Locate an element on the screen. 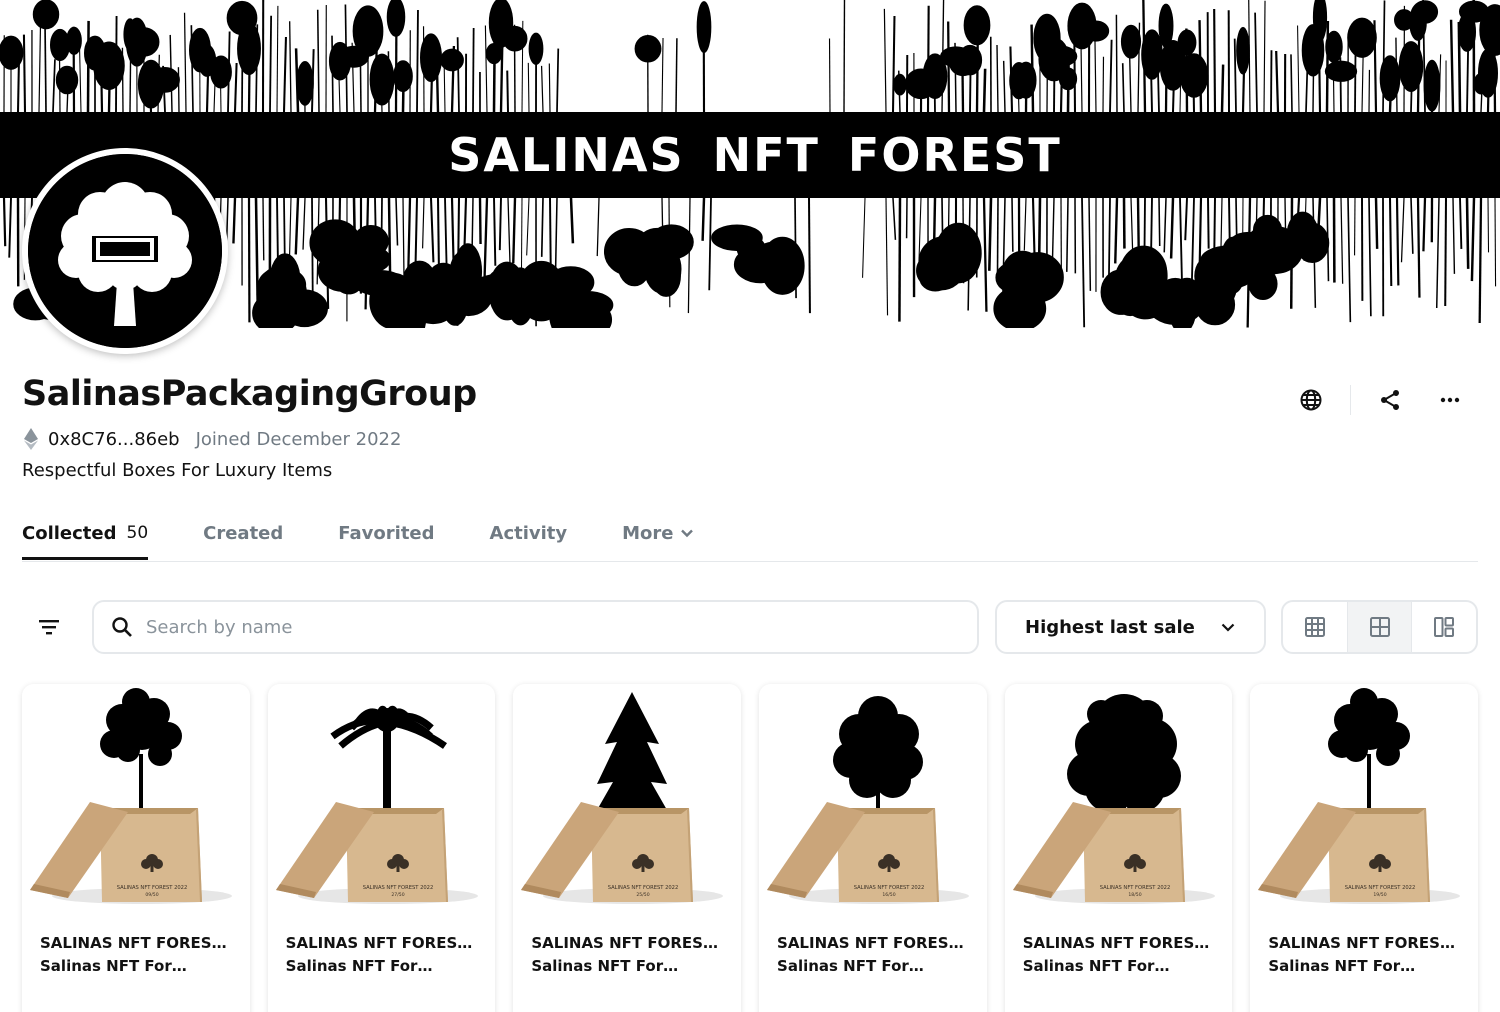 This screenshot has width=1500, height=1012. masonry-icon is located at coordinates (1444, 627).